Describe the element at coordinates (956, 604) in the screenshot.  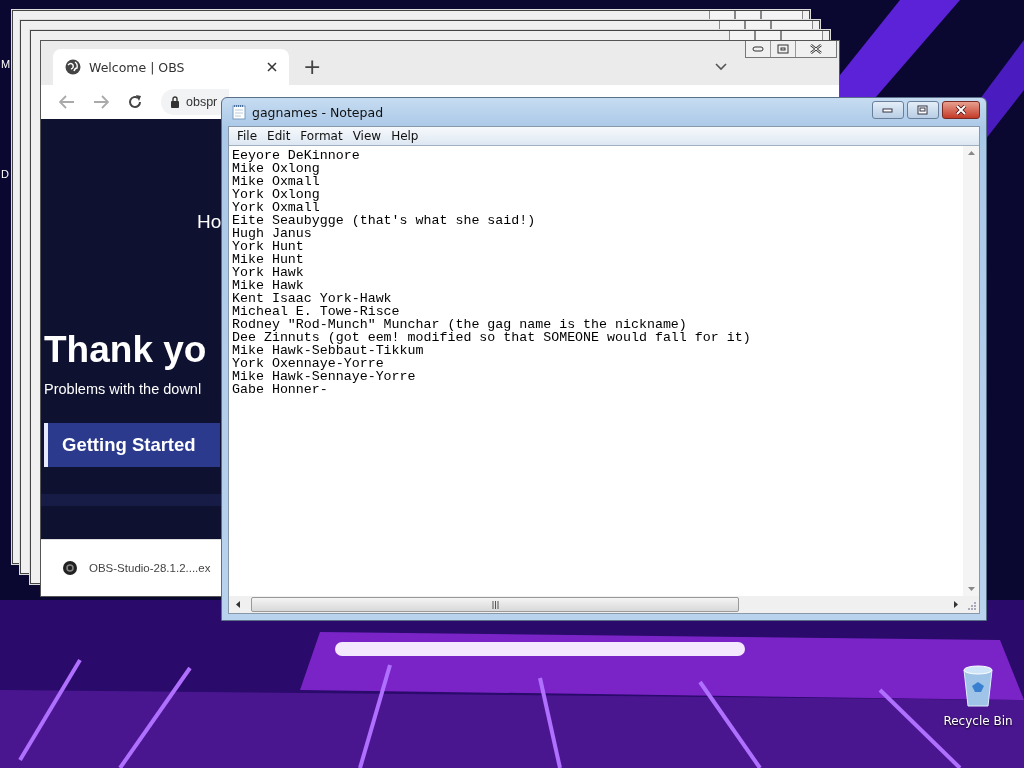
I see `scroll-right-icon` at that location.